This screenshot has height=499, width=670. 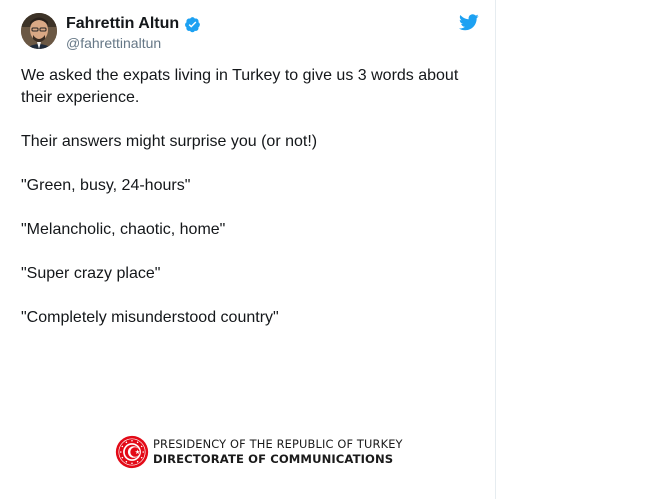 I want to click on author-display-name: Fahrettin Altun, so click(x=122, y=24).